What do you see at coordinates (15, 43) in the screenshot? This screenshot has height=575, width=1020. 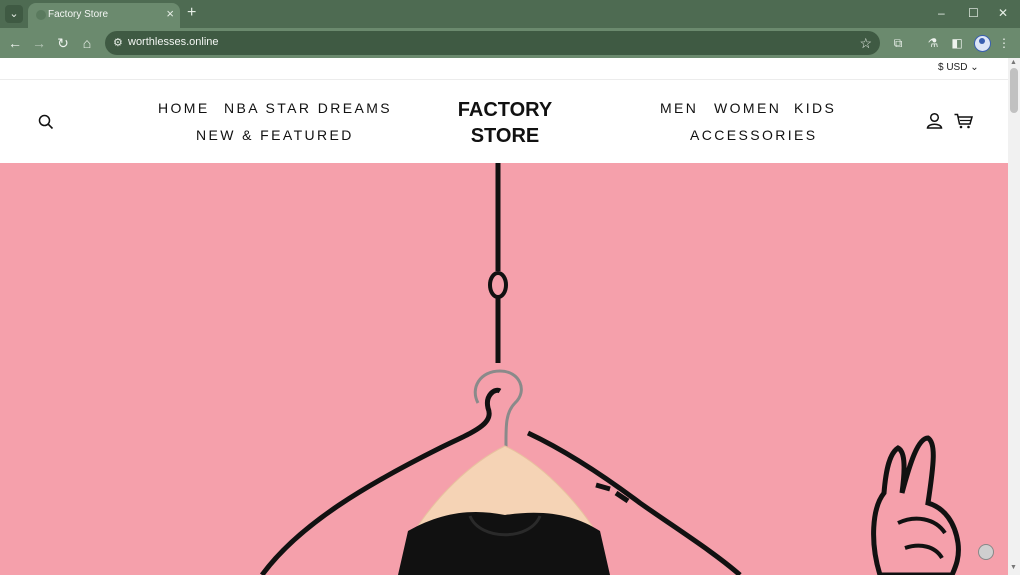 I see `back-button: ←` at bounding box center [15, 43].